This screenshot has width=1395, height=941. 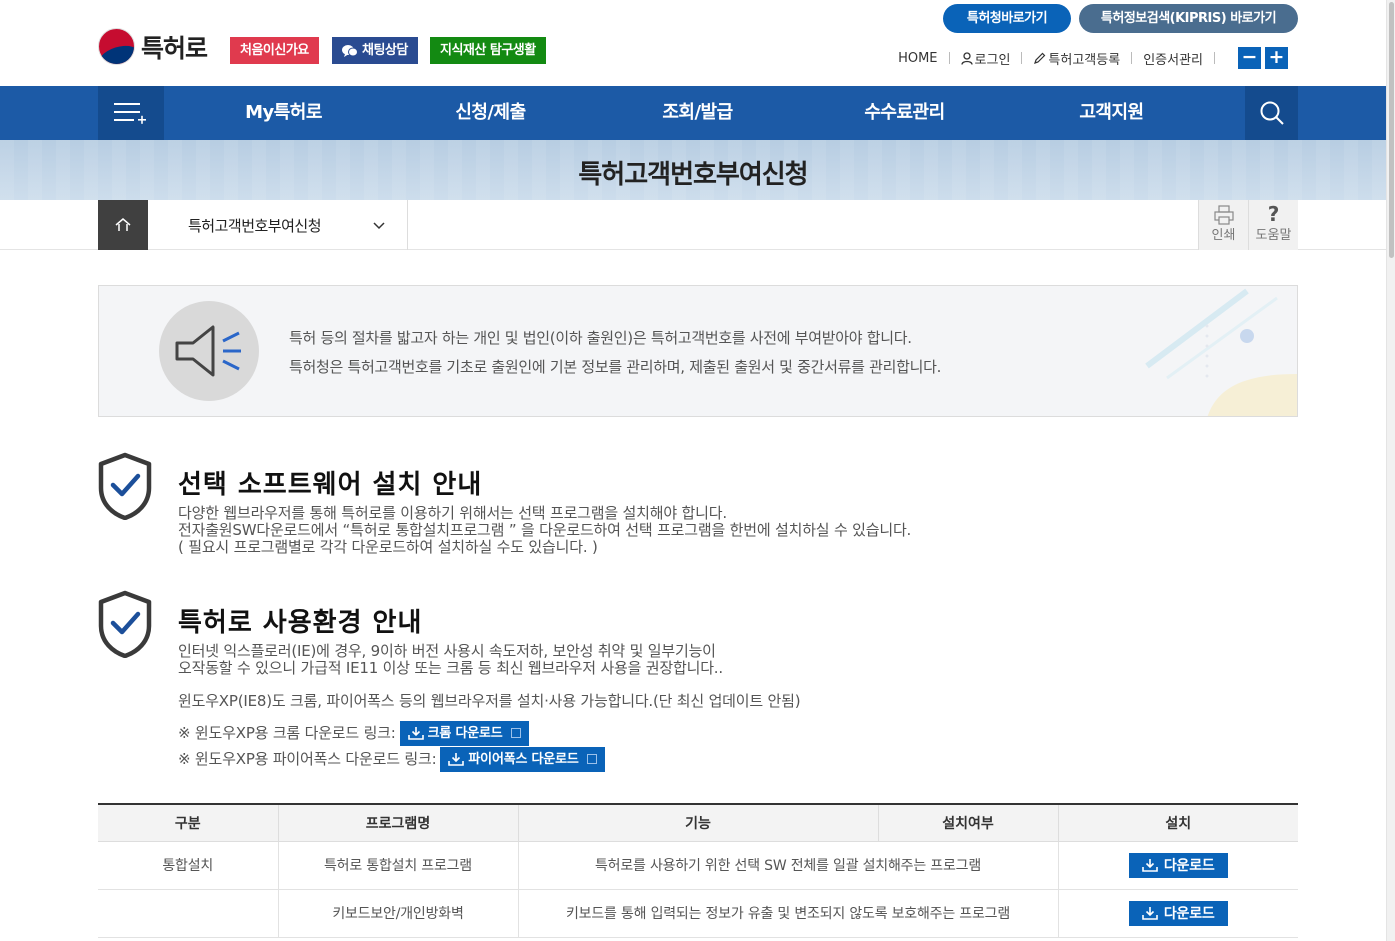 I want to click on print-button: 인쇄, so click(x=1223, y=225).